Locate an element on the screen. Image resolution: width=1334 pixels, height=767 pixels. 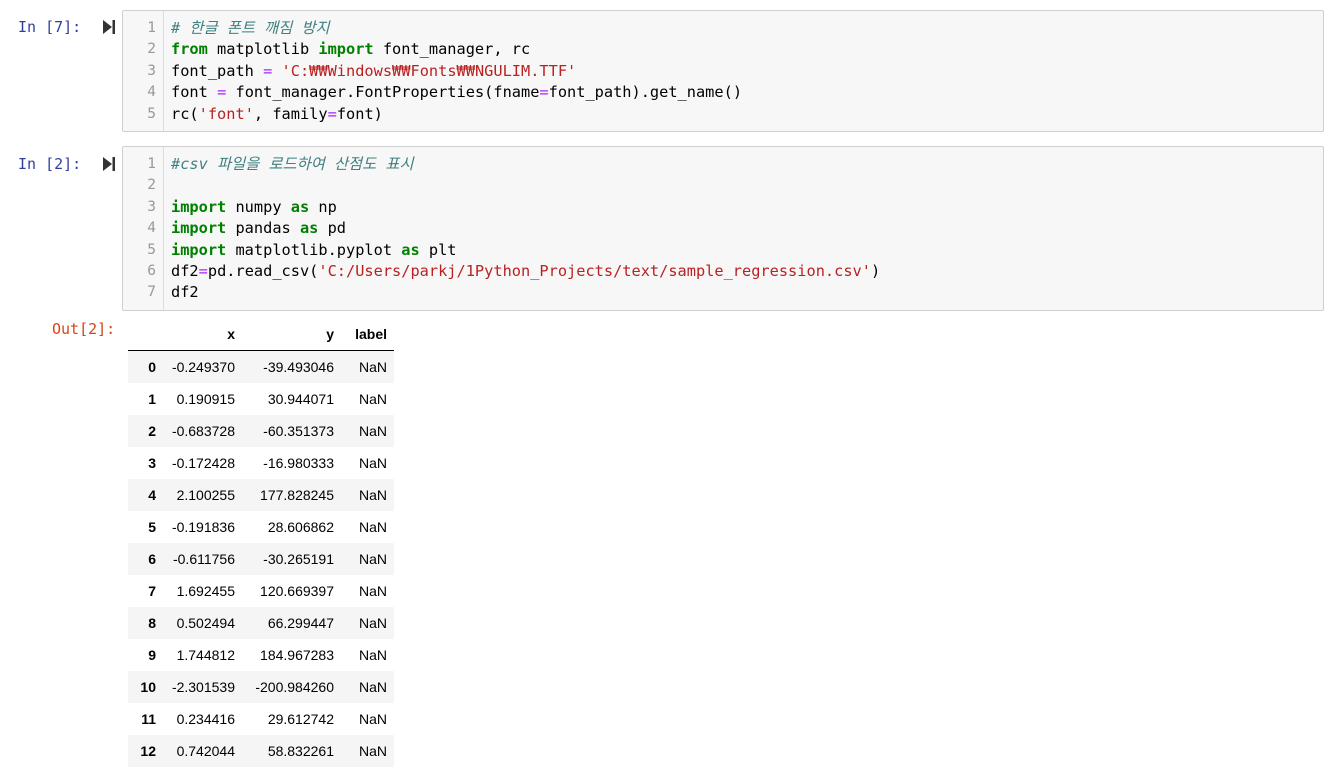
code-token: matplotlib.pyplot is located at coordinates (314, 249).